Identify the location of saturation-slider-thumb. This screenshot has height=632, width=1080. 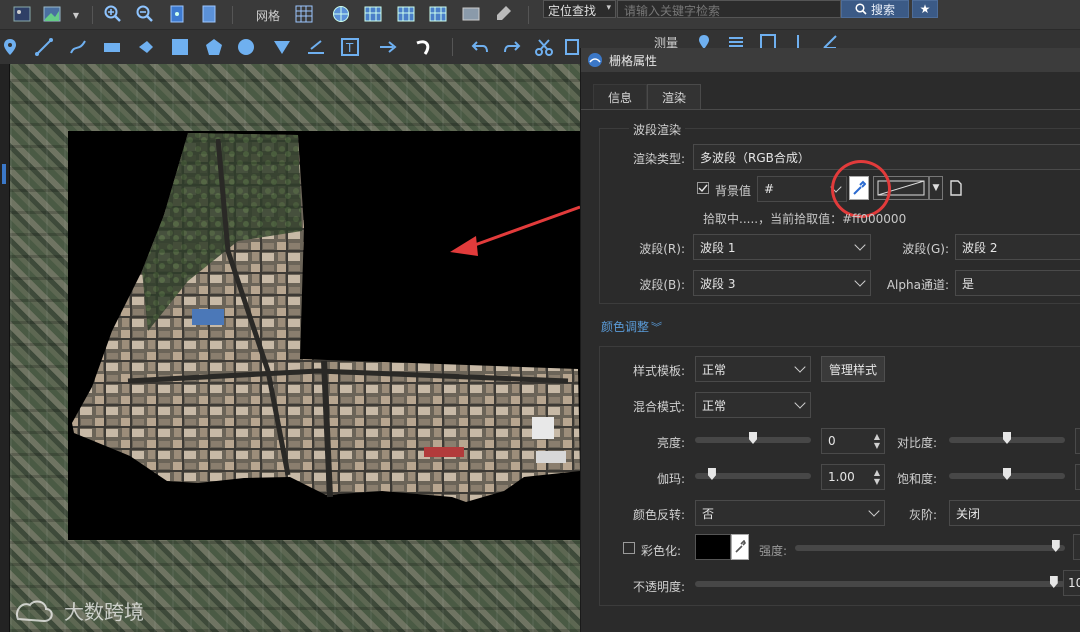
(1007, 474).